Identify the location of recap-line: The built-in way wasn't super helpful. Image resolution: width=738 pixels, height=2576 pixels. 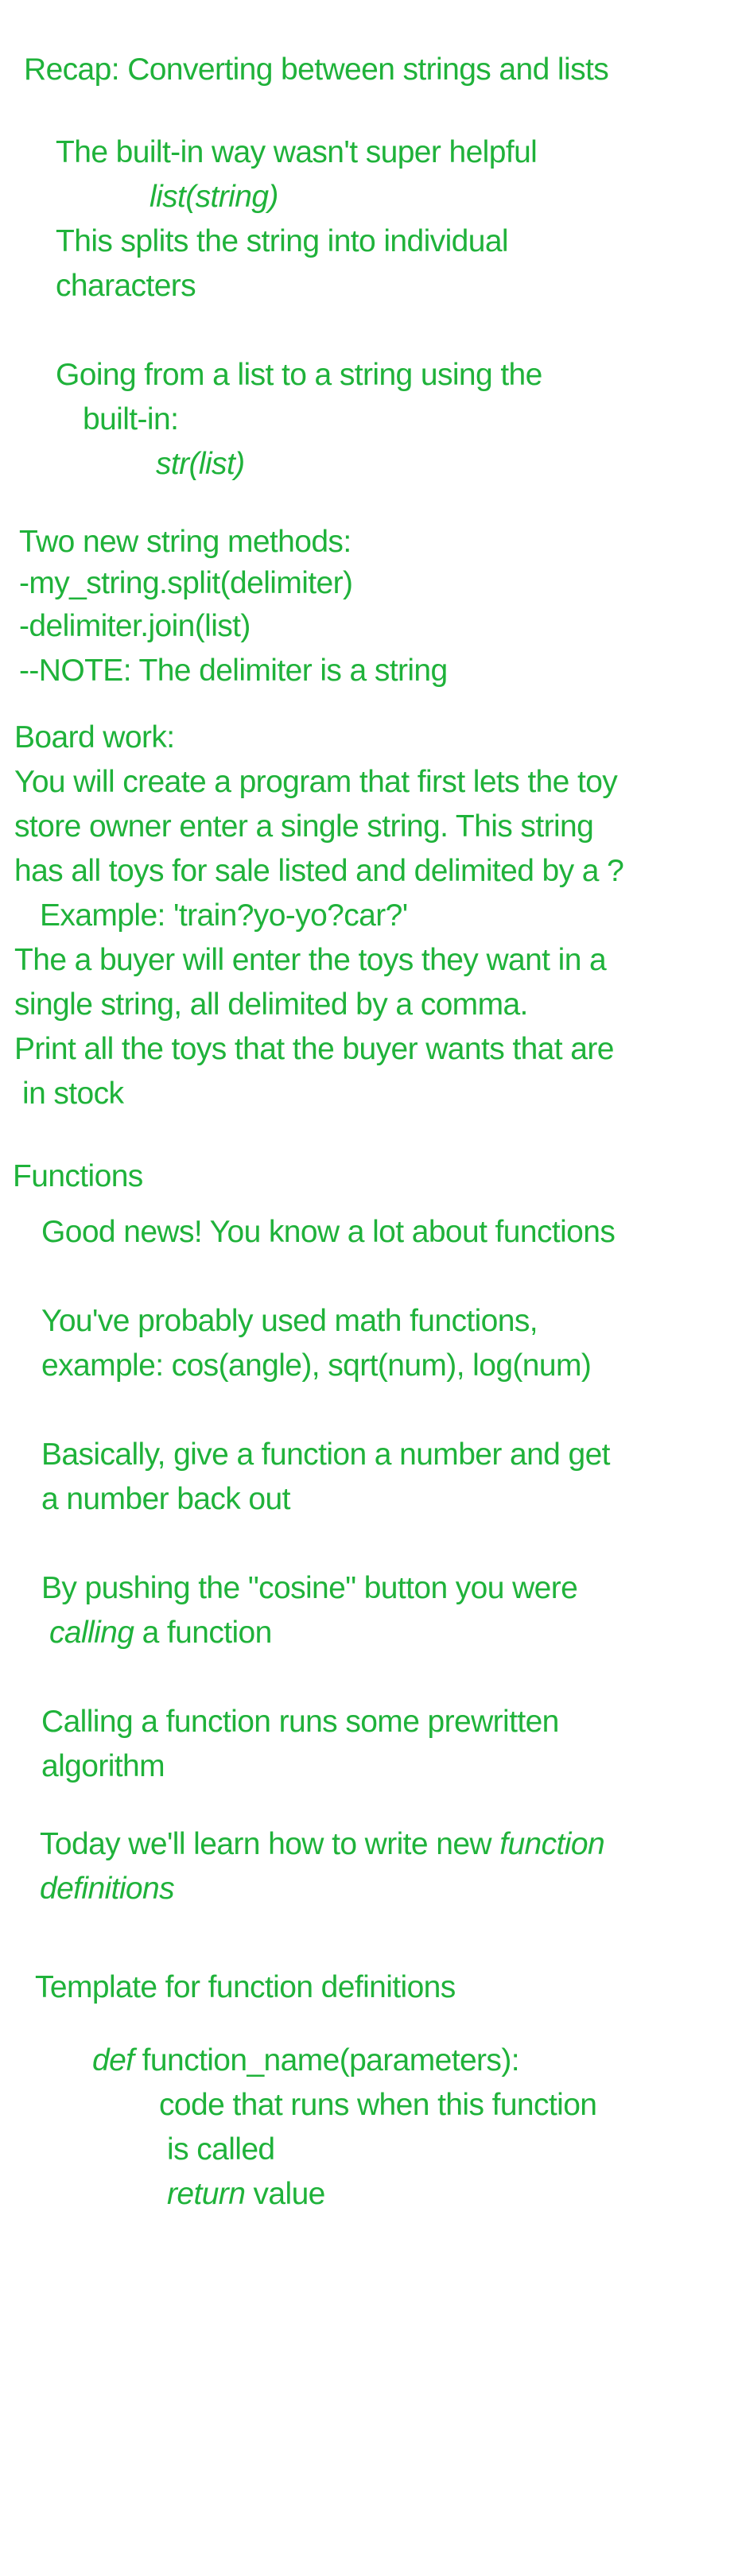
(297, 152).